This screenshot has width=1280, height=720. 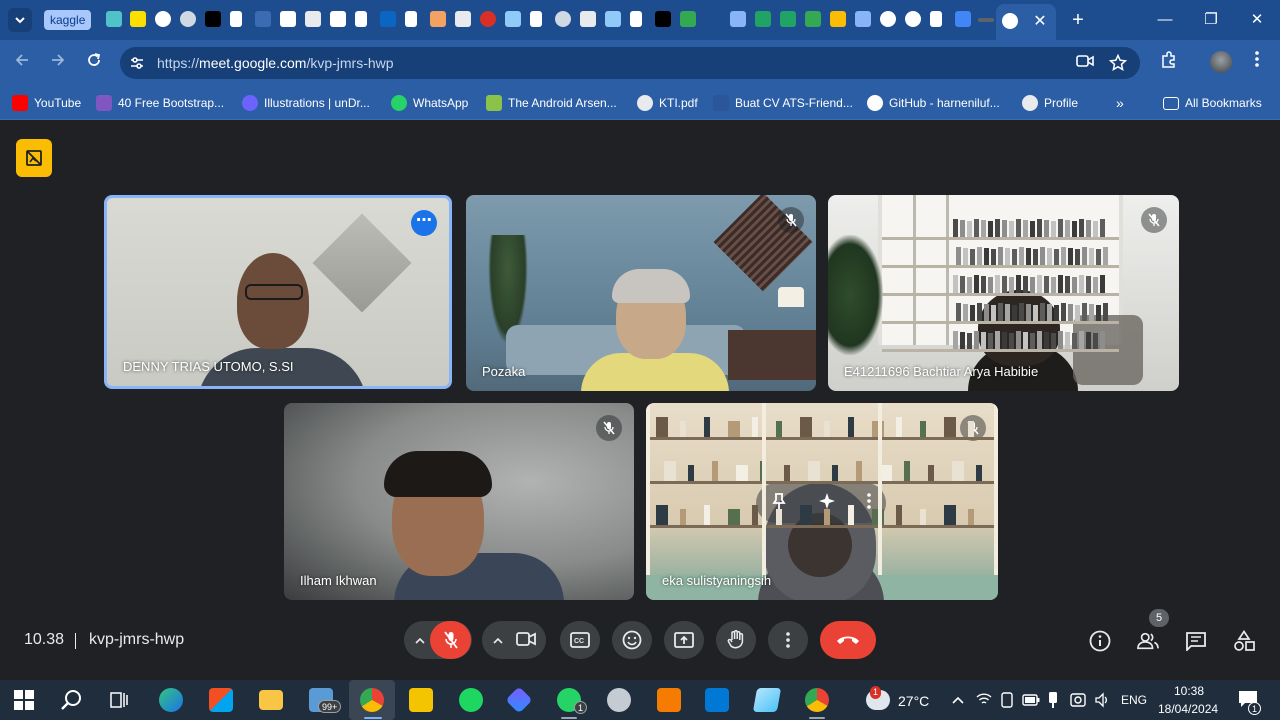 What do you see at coordinates (788, 640) in the screenshot?
I see `more-options-button` at bounding box center [788, 640].